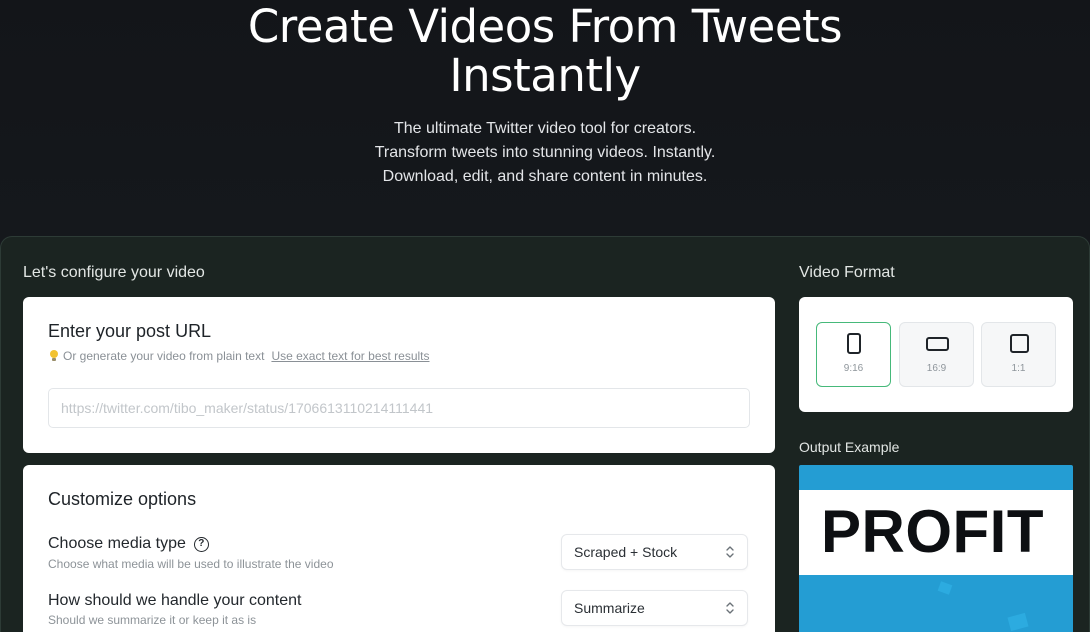  I want to click on media-type-value: Scraped + Stock, so click(626, 552).